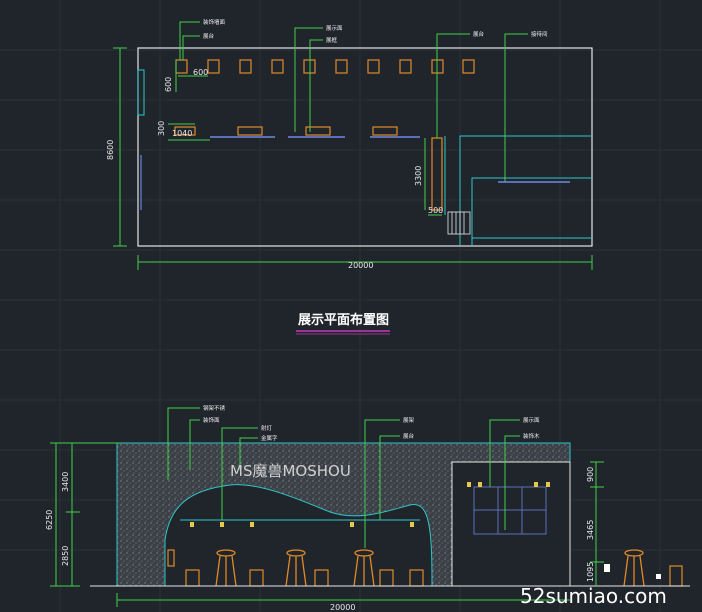 The image size is (702, 612). I want to click on plan-counters, so click(297, 132).